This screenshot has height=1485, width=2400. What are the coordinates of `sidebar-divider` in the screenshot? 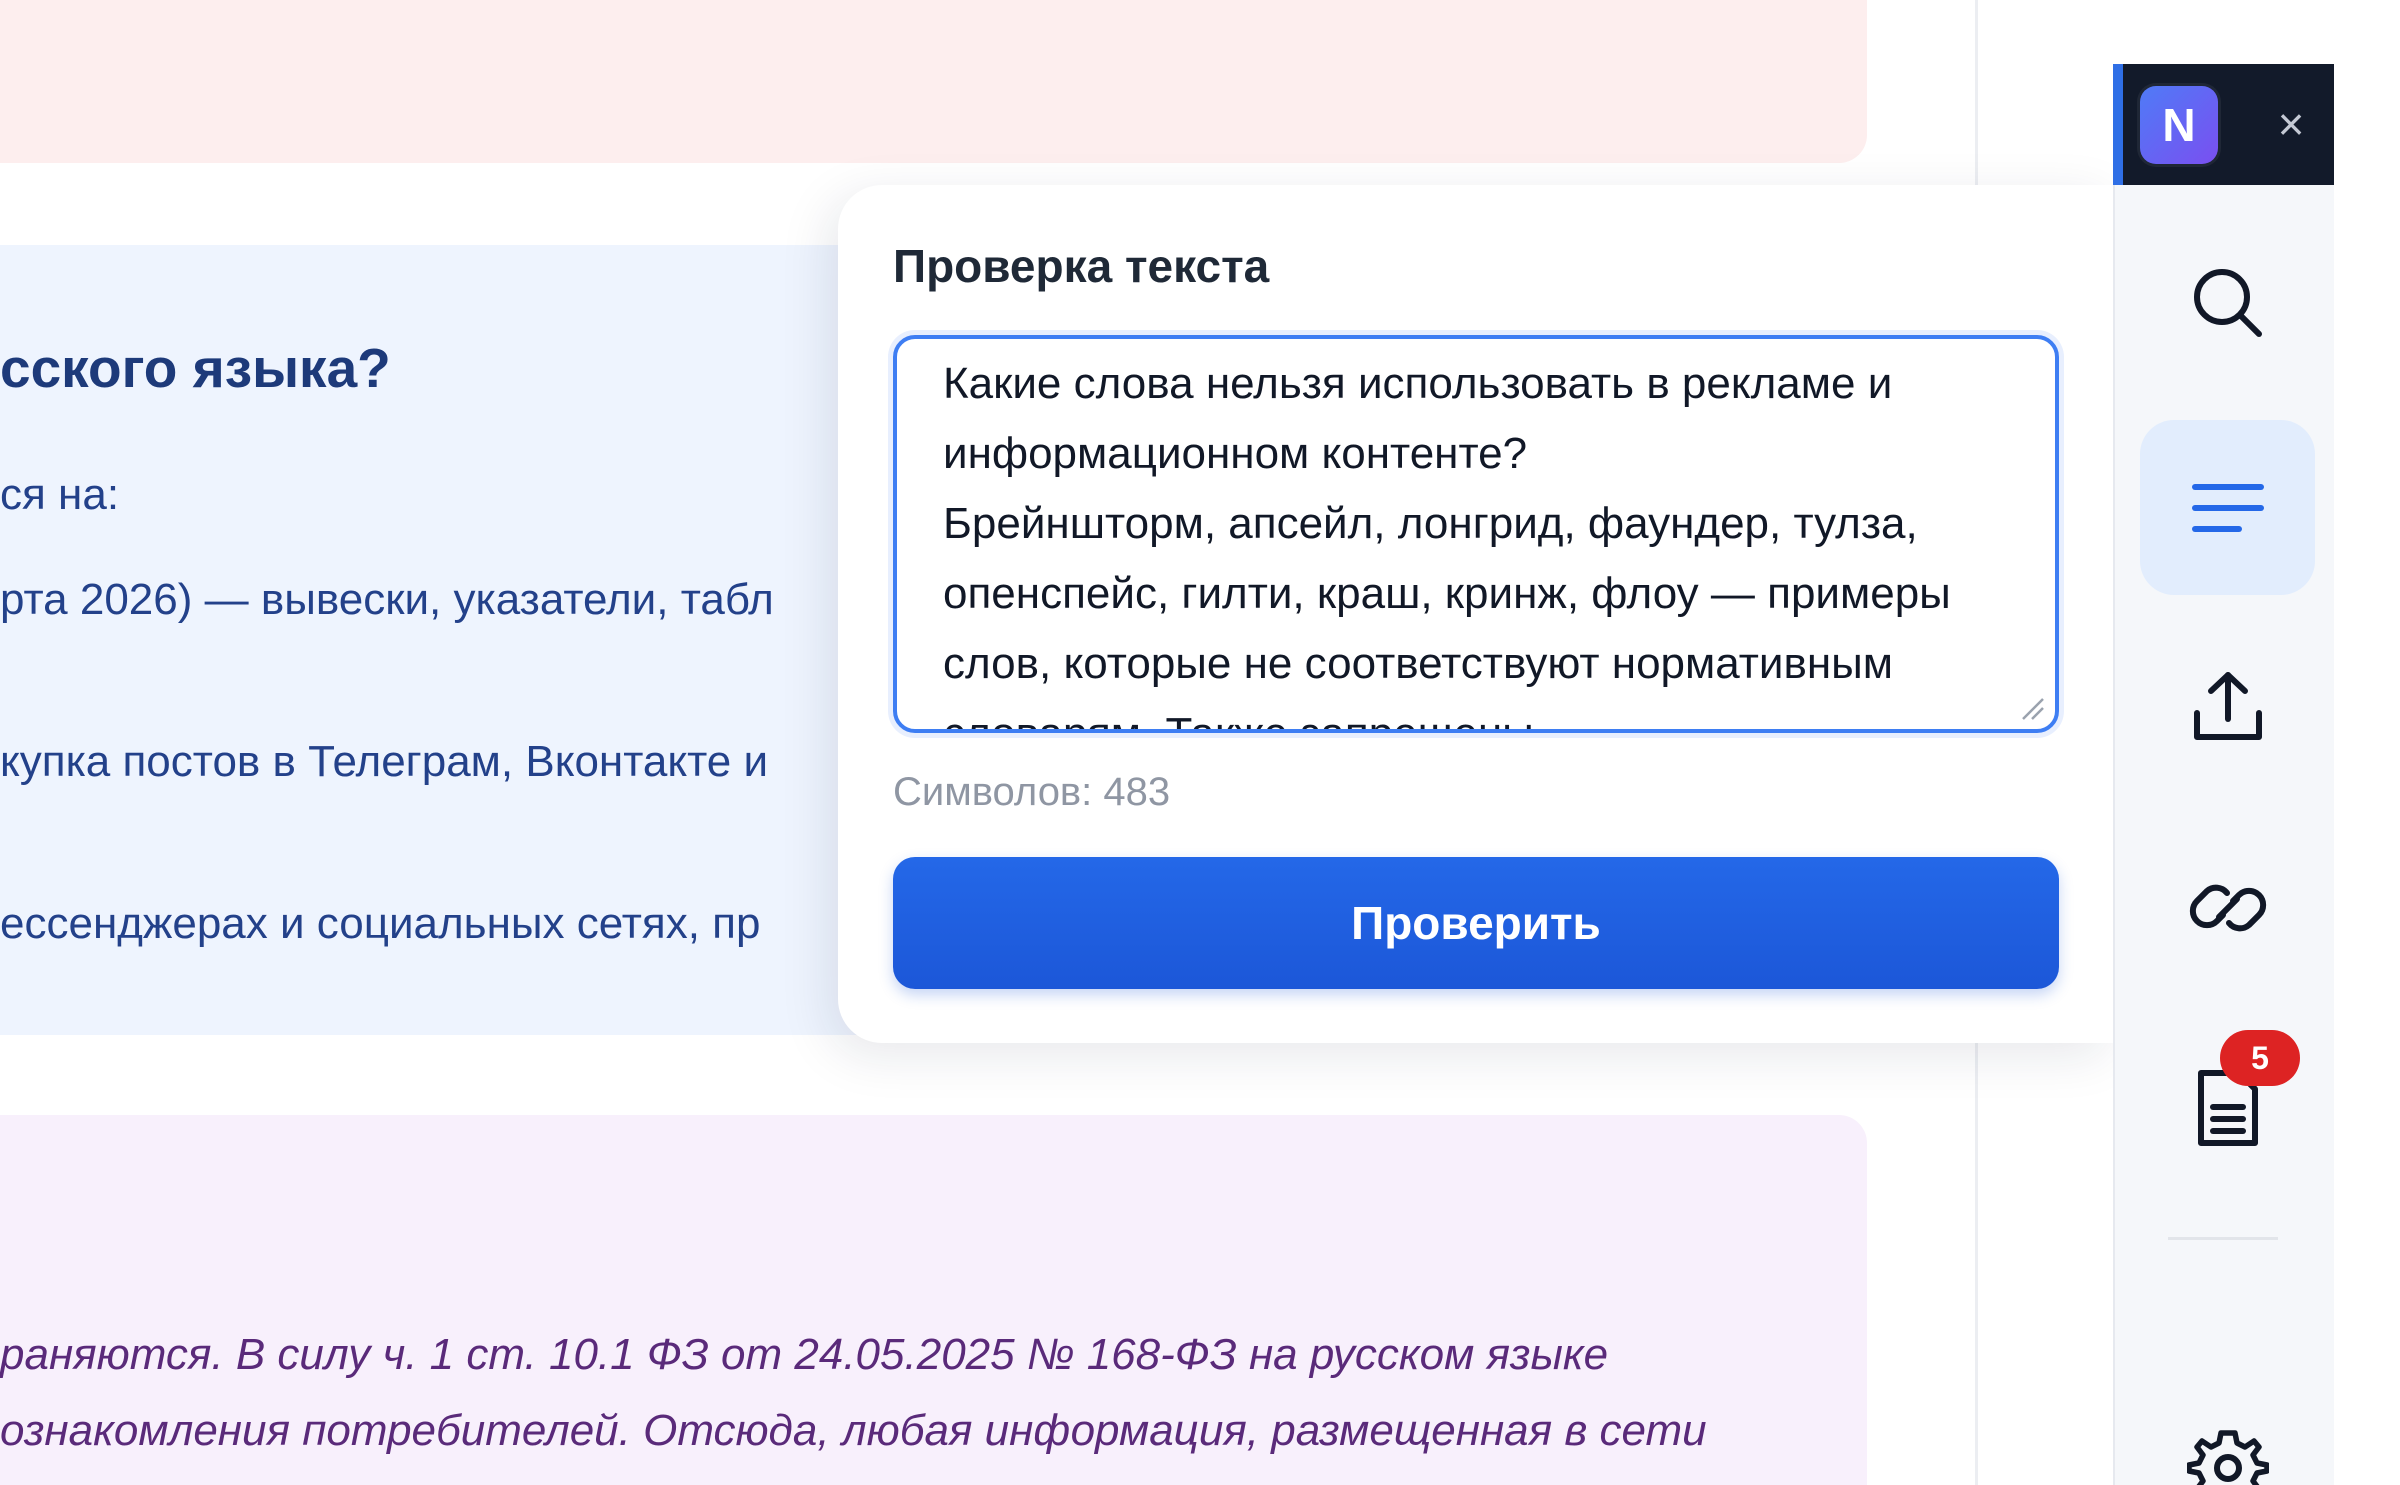 It's located at (2223, 1238).